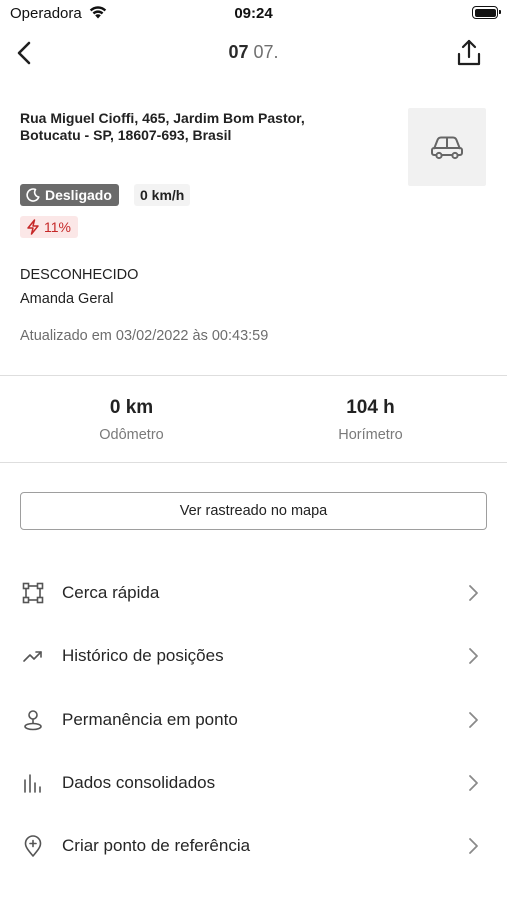 This screenshot has width=507, height=900. I want to click on hourmeter-stat: 104 h Horímetro, so click(370, 420).